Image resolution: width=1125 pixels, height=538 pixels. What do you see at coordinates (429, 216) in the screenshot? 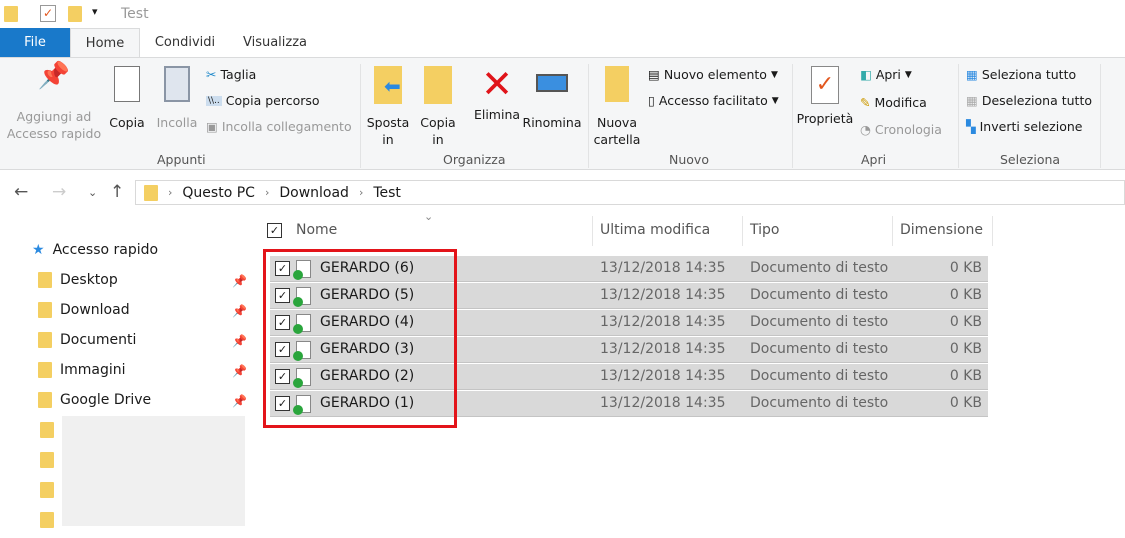
I see `sort-chevron-icon: ⌄` at bounding box center [429, 216].